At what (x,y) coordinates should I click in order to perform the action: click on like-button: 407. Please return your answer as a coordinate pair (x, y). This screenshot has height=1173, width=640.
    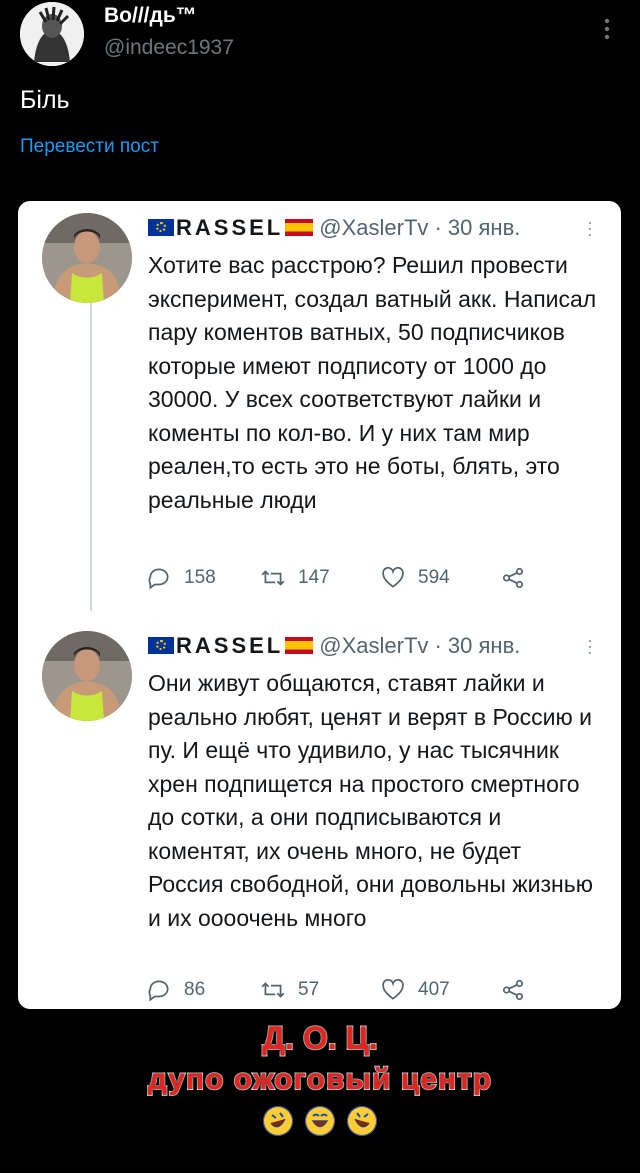
    Looking at the image, I should click on (415, 990).